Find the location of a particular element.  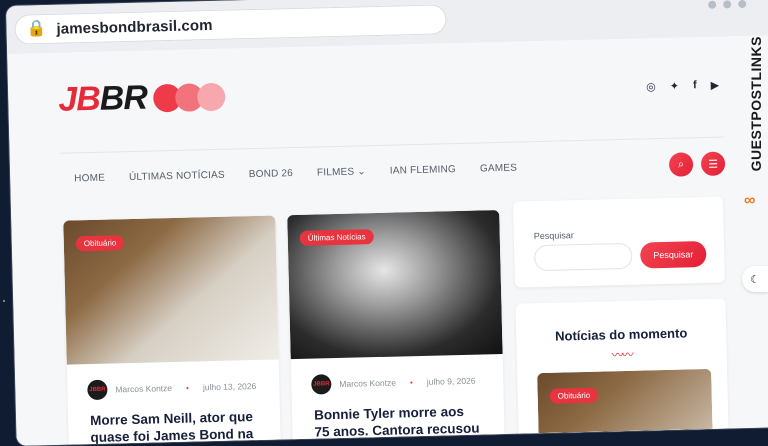

trending-widget: Notícias do momento 〰〰 Obituário is located at coordinates (622, 372).